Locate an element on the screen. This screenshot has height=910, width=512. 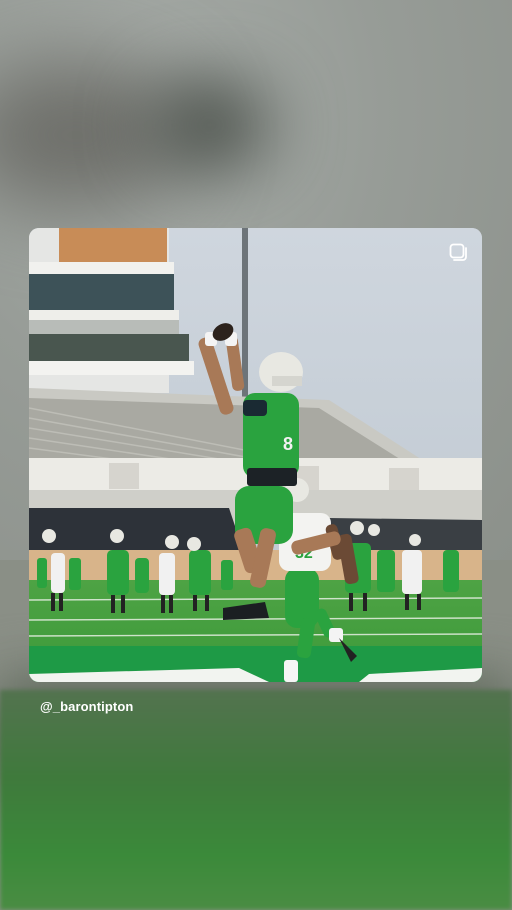
receiver-jersey-number: 8 is located at coordinates (288, 444).